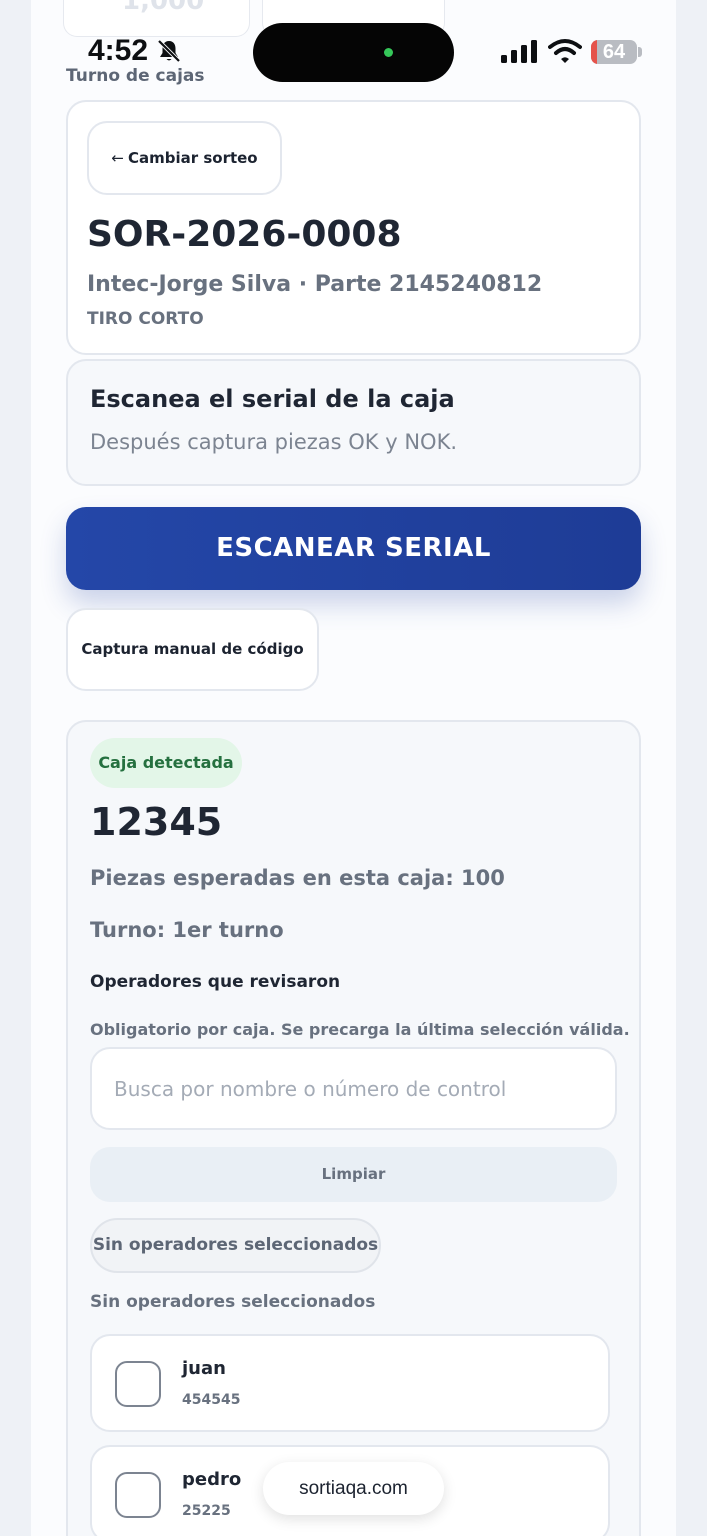 This screenshot has width=707, height=1536. I want to click on sorteo-code: SOR-2026-0008, so click(244, 234).